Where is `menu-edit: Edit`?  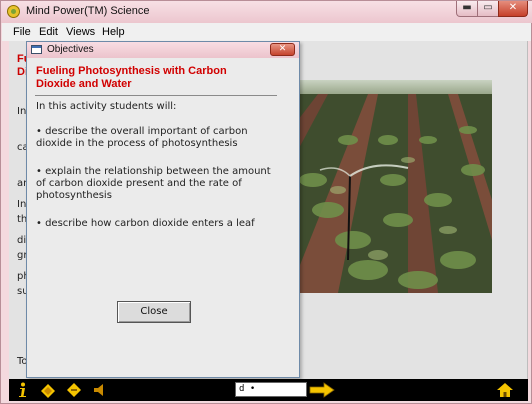 menu-edit: Edit is located at coordinates (48, 32).